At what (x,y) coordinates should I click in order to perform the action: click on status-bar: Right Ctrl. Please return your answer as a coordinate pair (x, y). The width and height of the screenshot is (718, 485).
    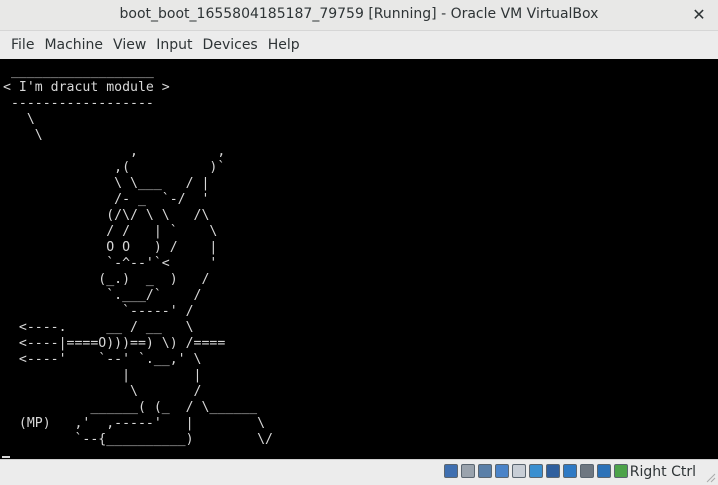
    Looking at the image, I should click on (359, 472).